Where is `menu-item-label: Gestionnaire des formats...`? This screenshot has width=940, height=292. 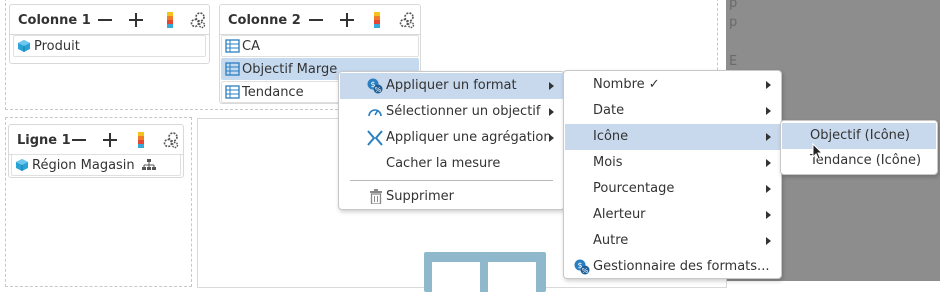
menu-item-label: Gestionnaire des formats... is located at coordinates (681, 266).